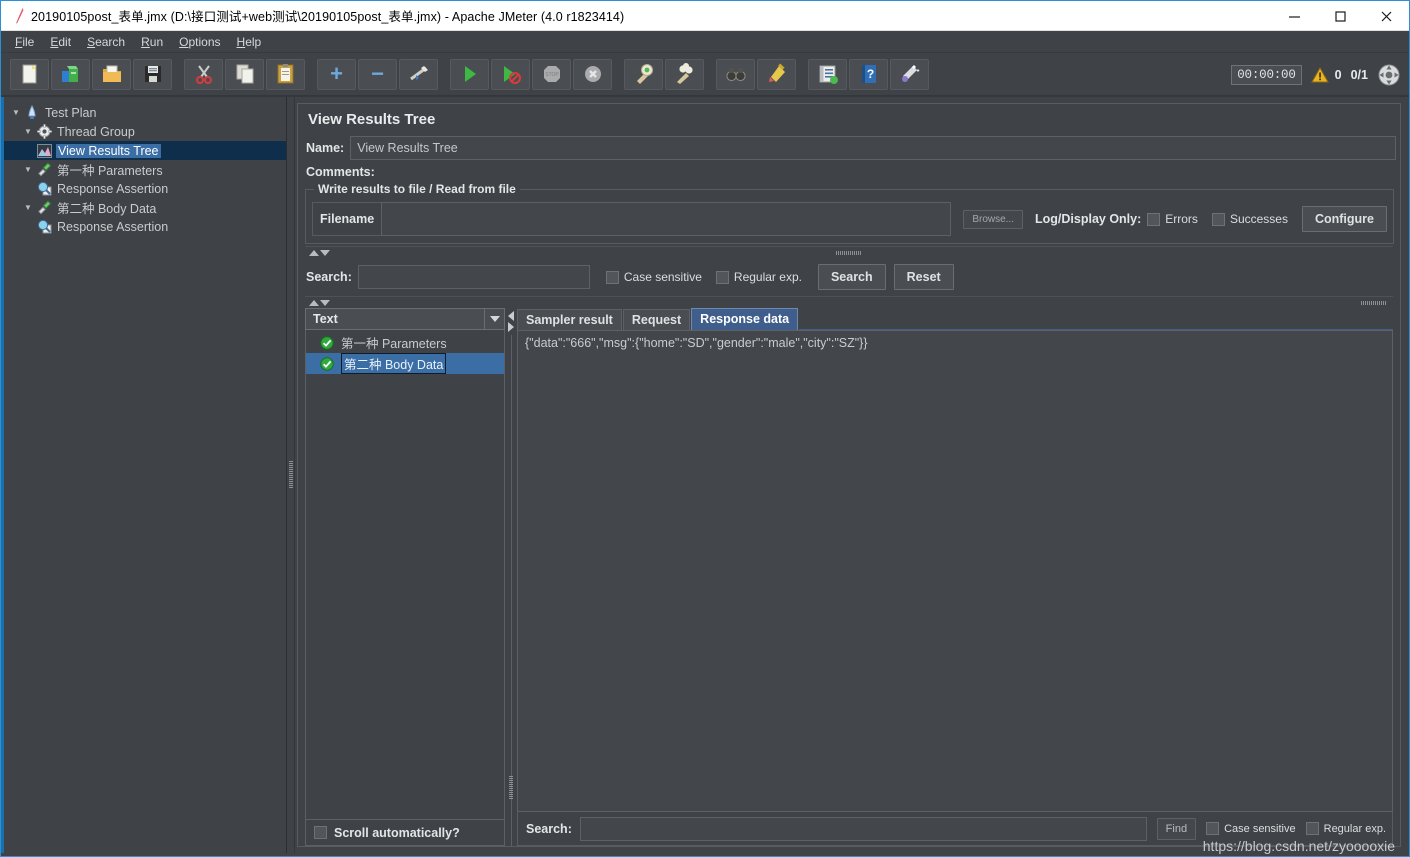  What do you see at coordinates (1312, 828) in the screenshot?
I see `bottom-regular-exp-checkbox` at bounding box center [1312, 828].